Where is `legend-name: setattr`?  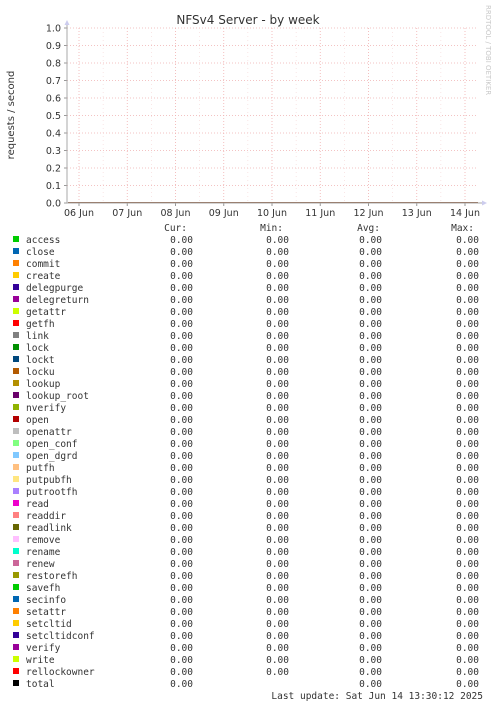 legend-name: setattr is located at coordinates (46, 612).